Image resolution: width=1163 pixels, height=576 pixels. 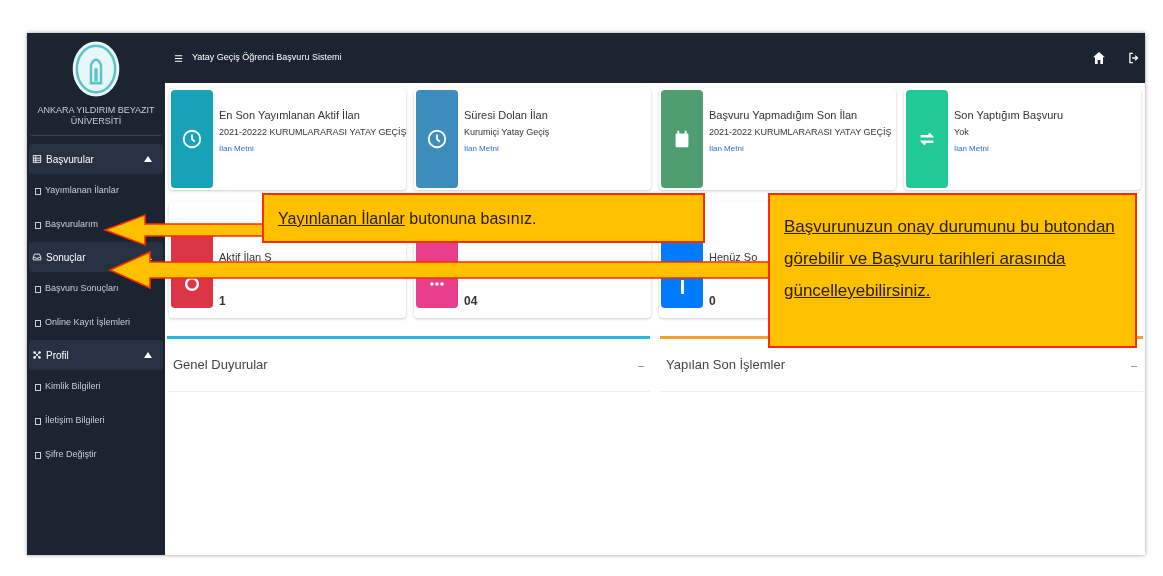 I want to click on callout-text: Başvurunuzun onay durumunu bu butondan görebilir ve Başvuru tarihleri arasında güncelleyebilirsiniz., so click(x=950, y=259).